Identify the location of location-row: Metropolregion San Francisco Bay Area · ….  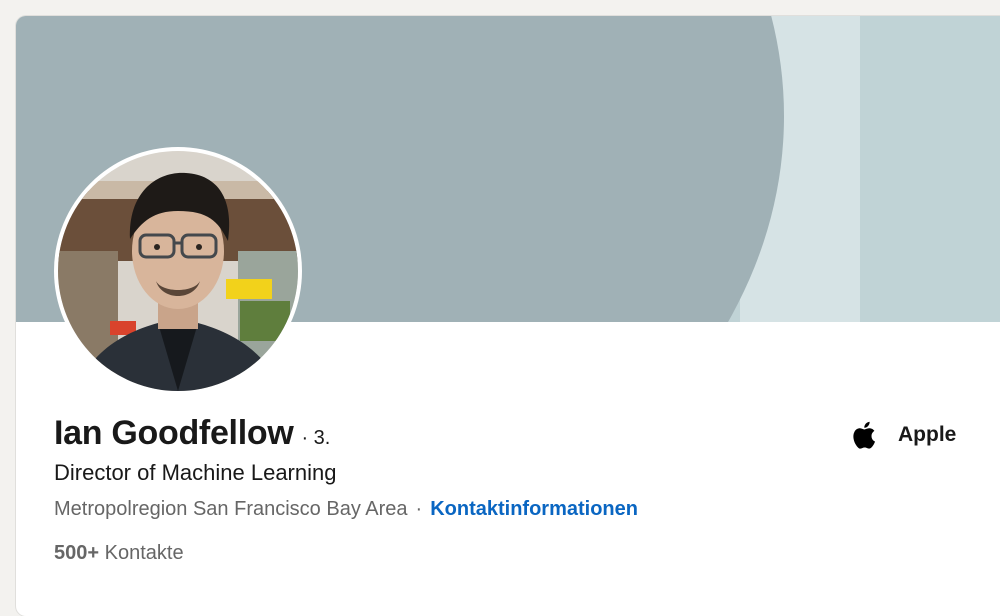
(346, 509).